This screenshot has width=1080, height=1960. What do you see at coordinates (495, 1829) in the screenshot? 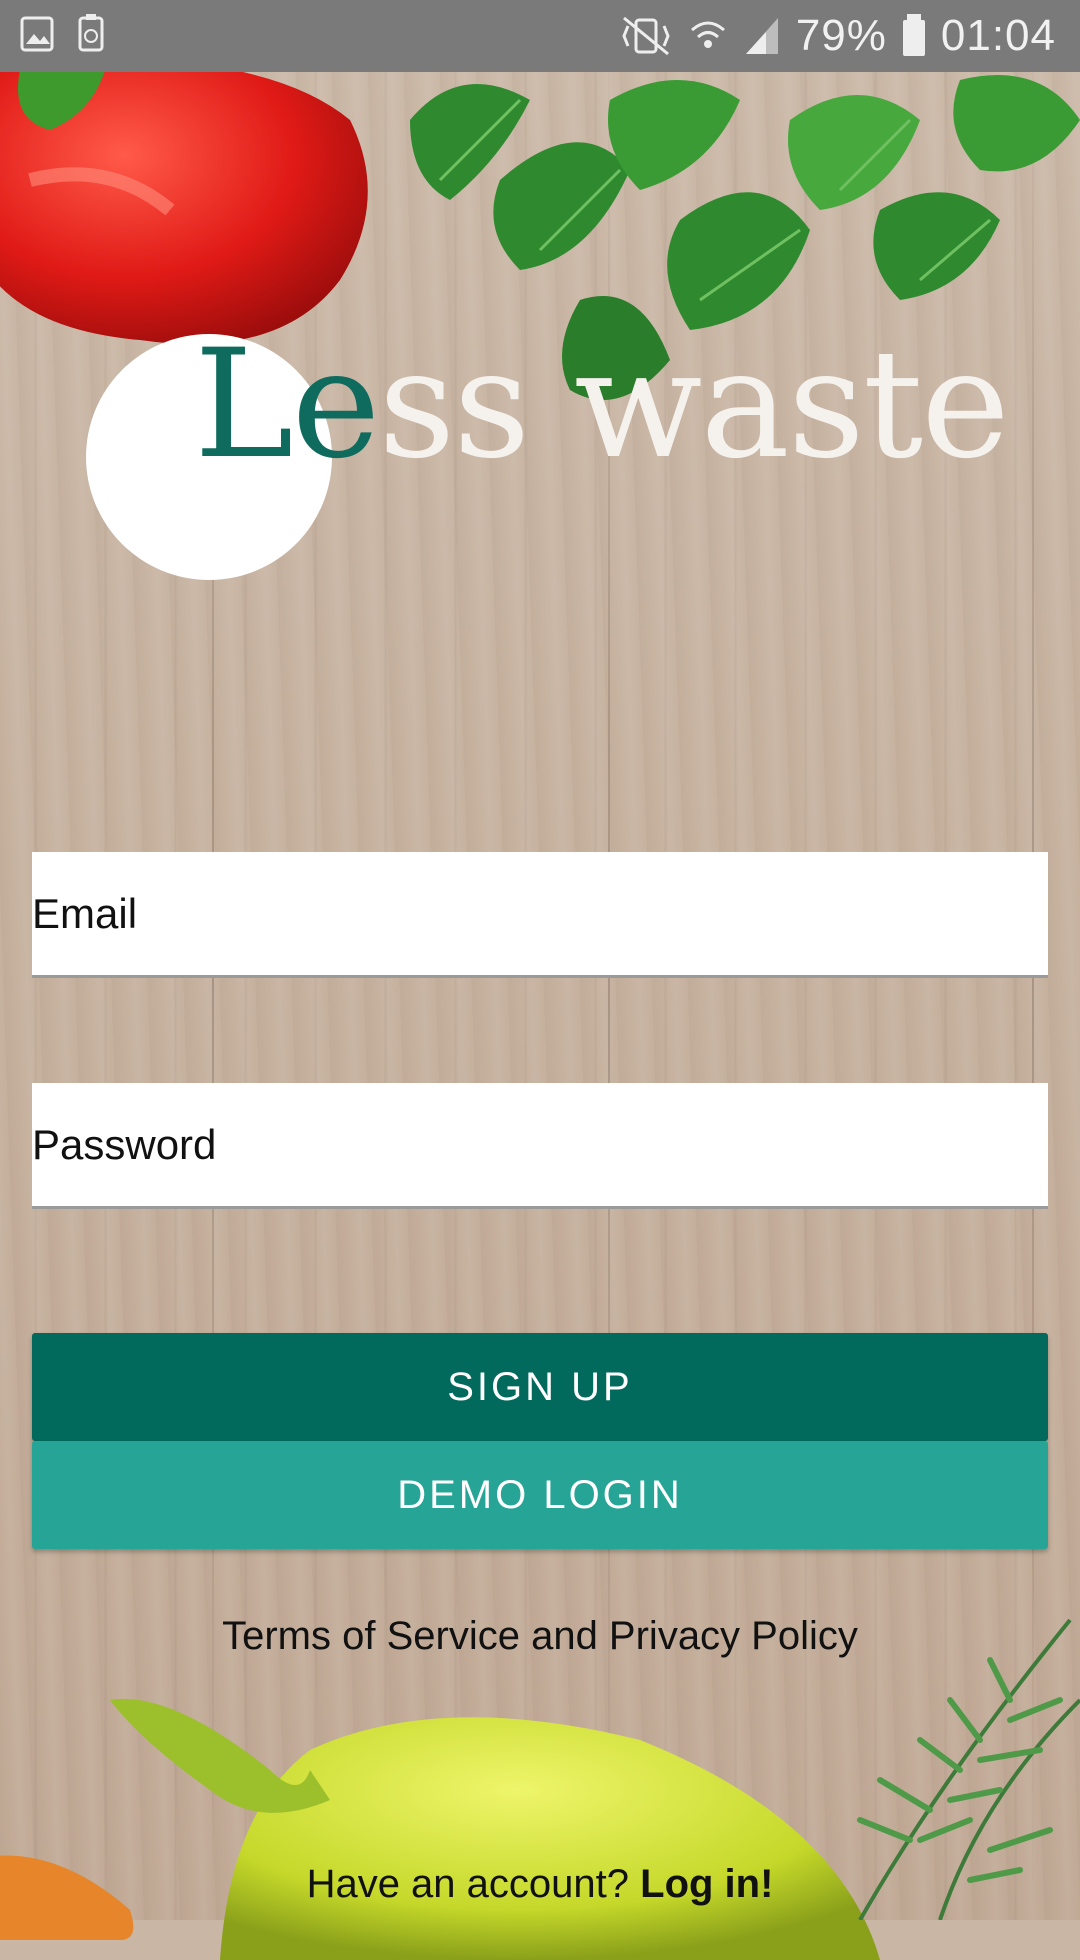
I see `green-pepper-image` at bounding box center [495, 1829].